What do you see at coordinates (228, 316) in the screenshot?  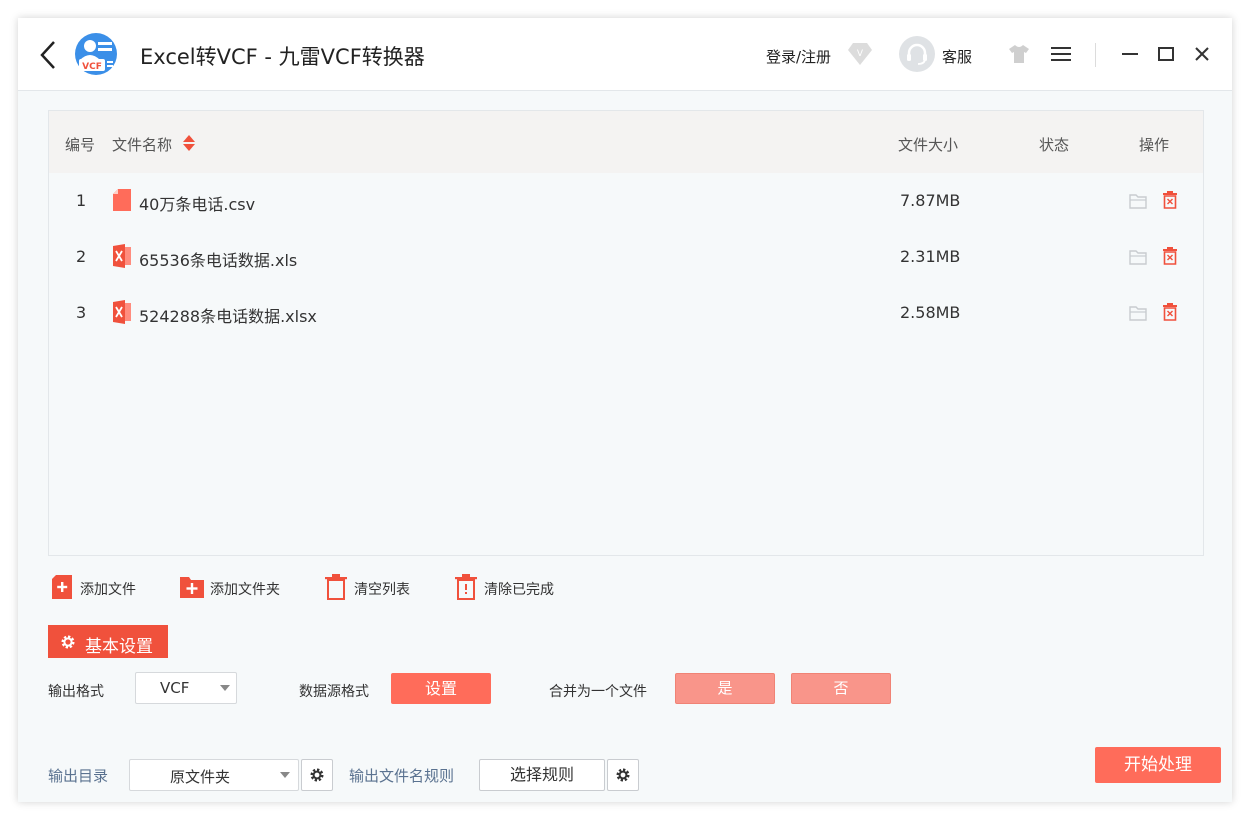 I see `row-filename: 524288条电话数据.xlsx` at bounding box center [228, 316].